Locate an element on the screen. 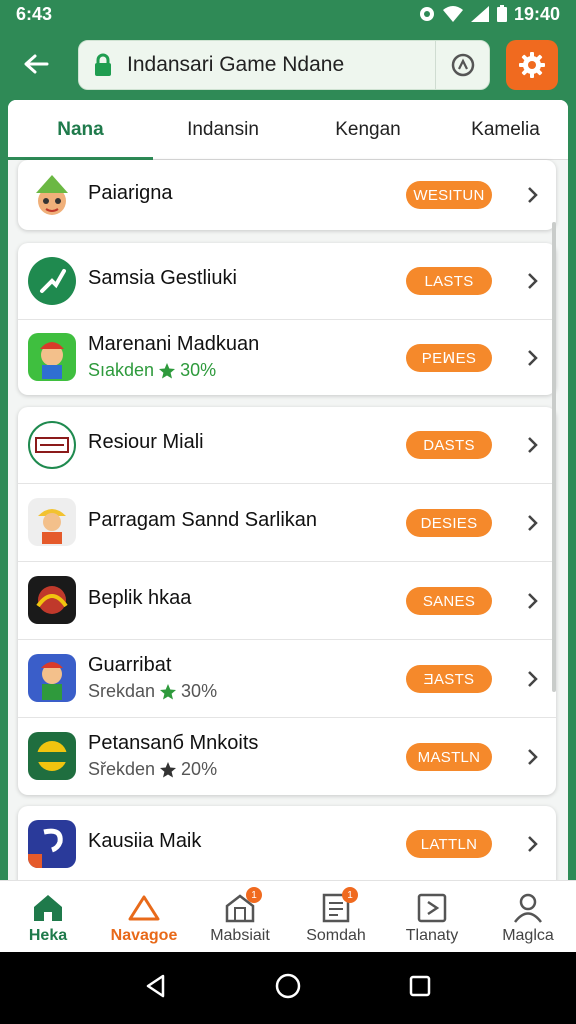 The height and width of the screenshot is (1024, 576). app-subtitle: Sıakden 30% is located at coordinates (173, 370).